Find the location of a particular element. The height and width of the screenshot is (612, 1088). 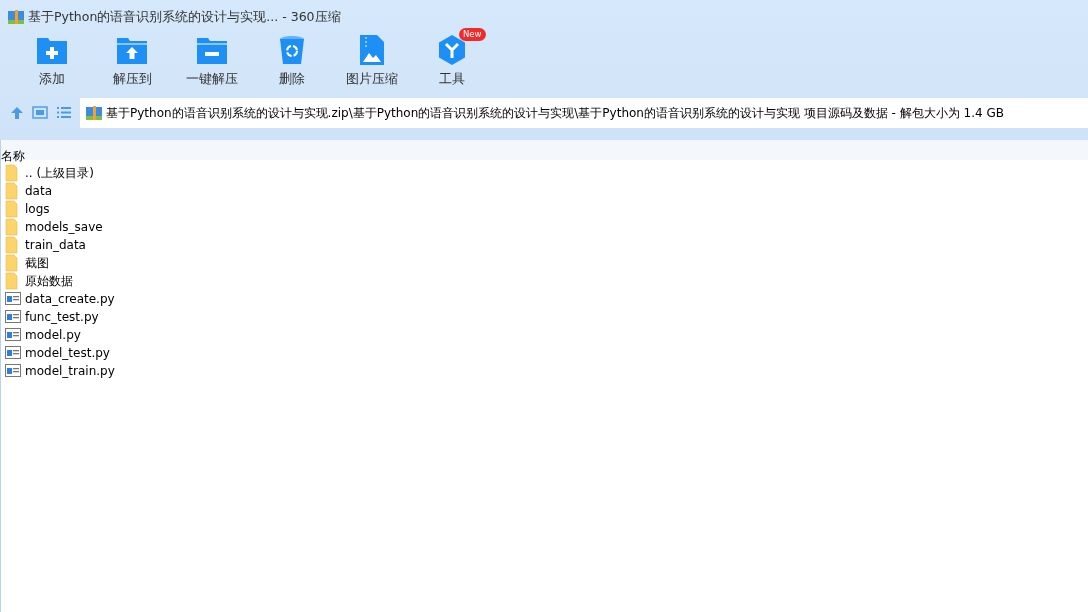

new-badge: New is located at coordinates (472, 34).